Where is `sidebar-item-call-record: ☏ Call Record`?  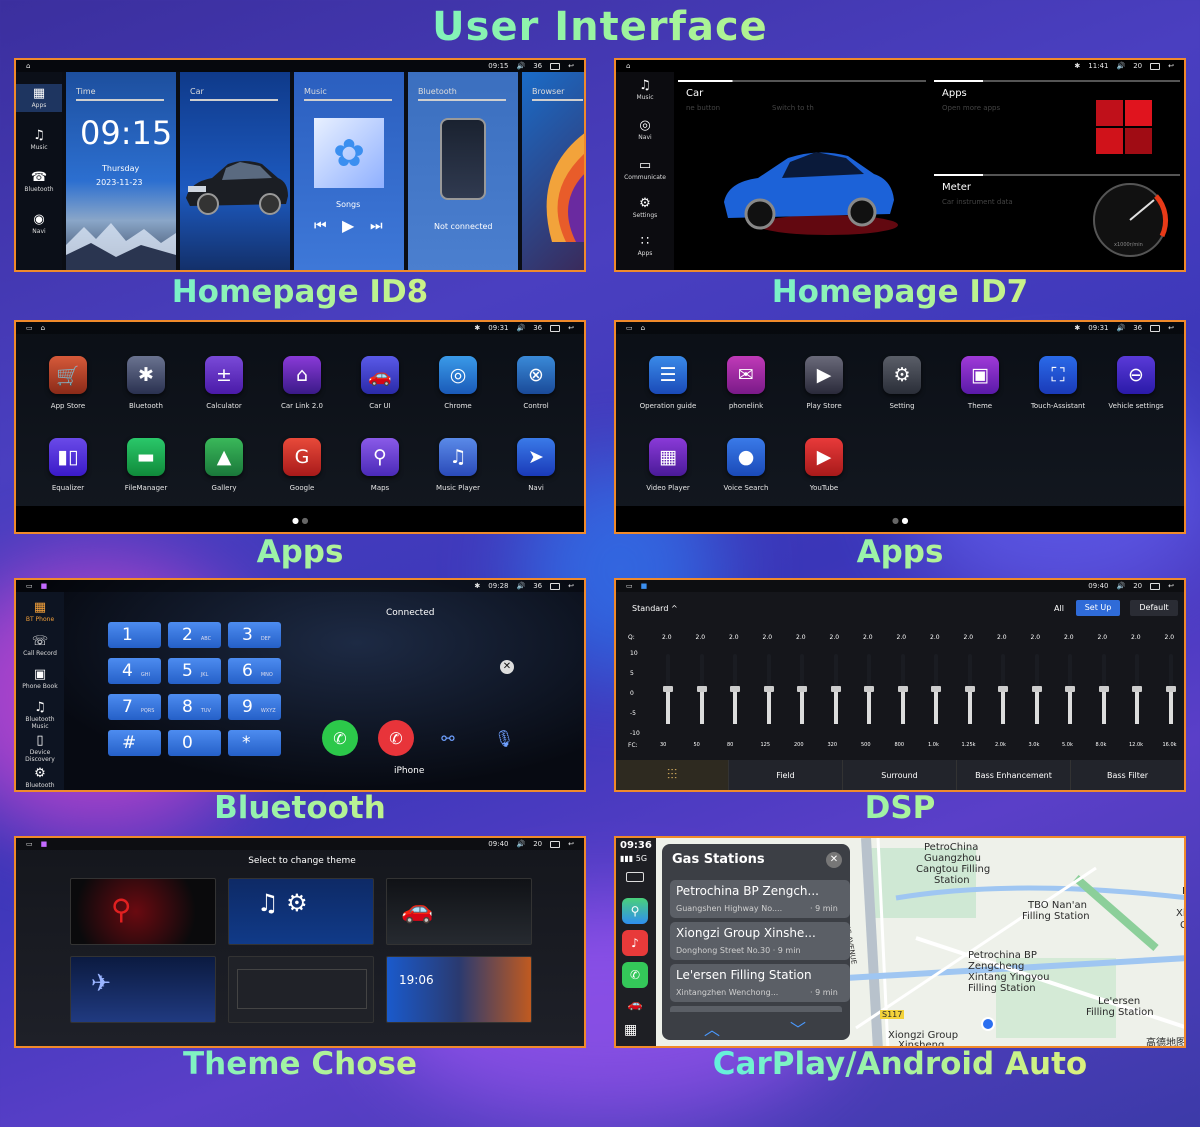 sidebar-item-call-record: ☏ Call Record is located at coordinates (40, 645).